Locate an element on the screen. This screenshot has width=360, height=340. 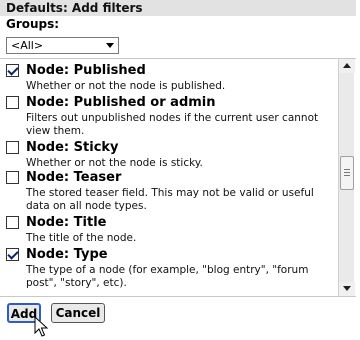
arrow-up-icon is located at coordinates (347, 65).